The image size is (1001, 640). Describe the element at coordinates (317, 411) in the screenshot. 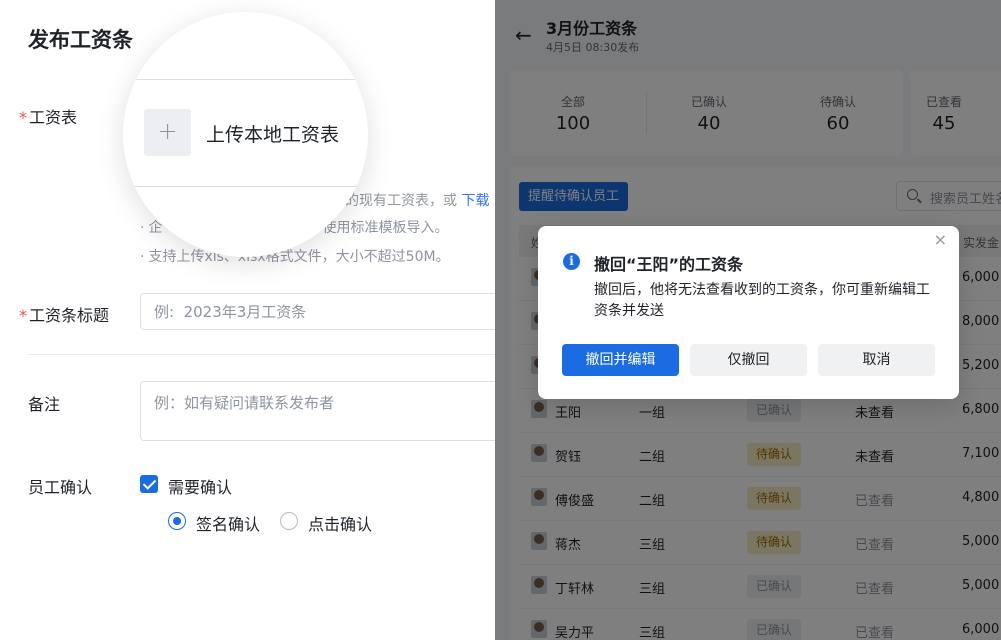

I see `remark-input` at that location.